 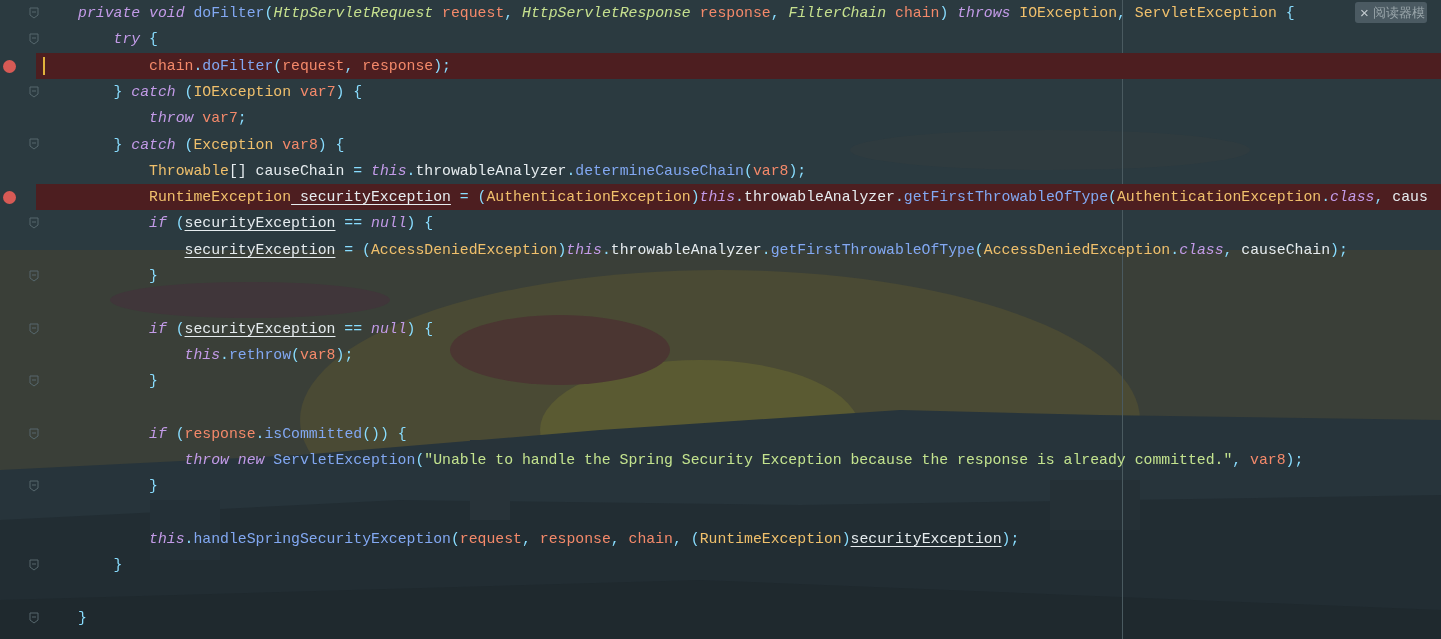 What do you see at coordinates (278, 434) in the screenshot?
I see `code-line: if (response.isCommitted()) {` at bounding box center [278, 434].